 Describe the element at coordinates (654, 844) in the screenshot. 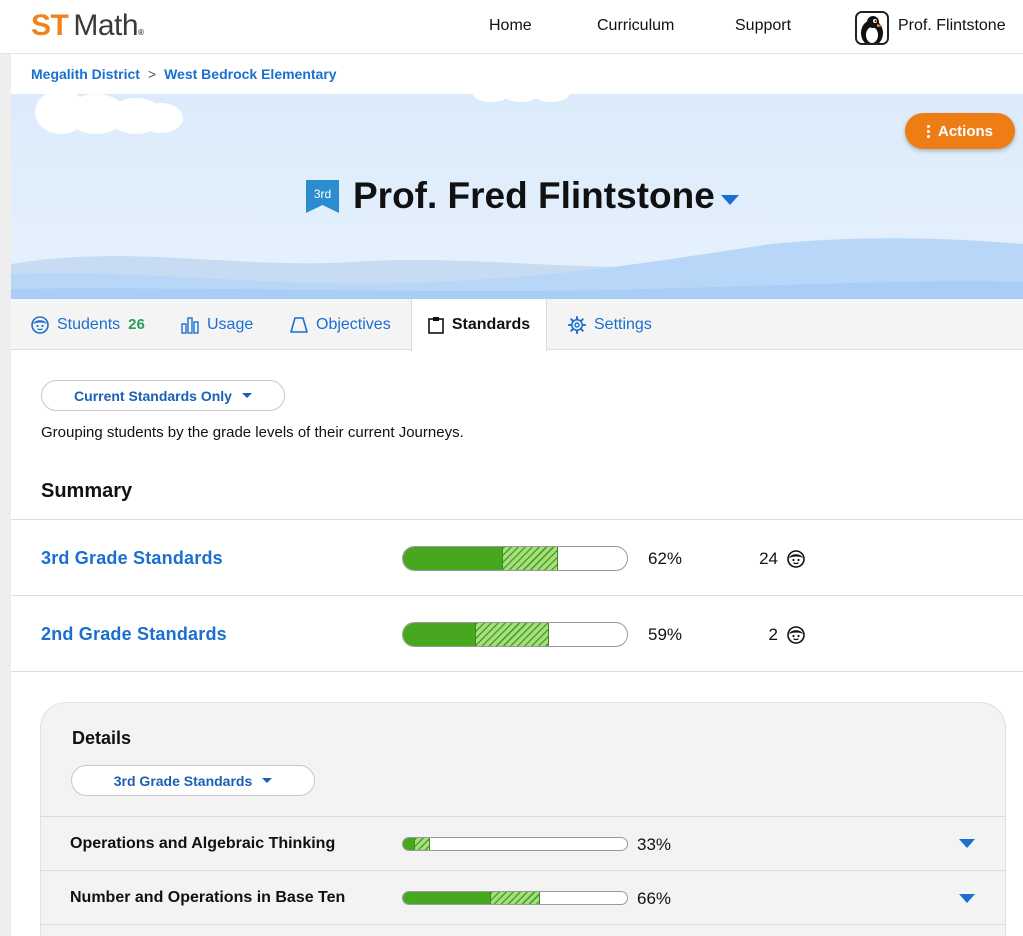

I see `percent-operations-algebraic: 33%` at that location.